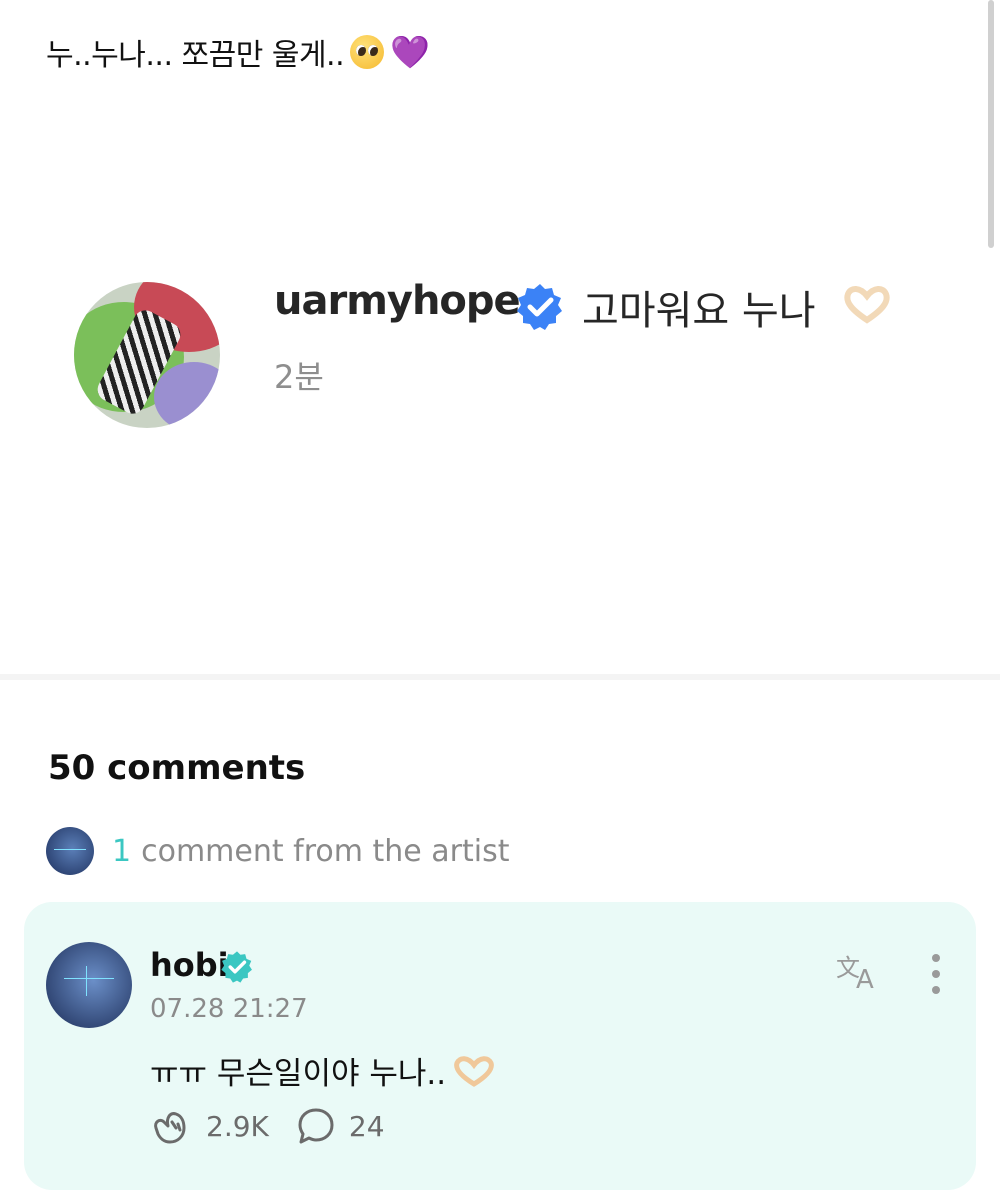 This screenshot has height=1200, width=1000. I want to click on scrollbar, so click(991, 124).